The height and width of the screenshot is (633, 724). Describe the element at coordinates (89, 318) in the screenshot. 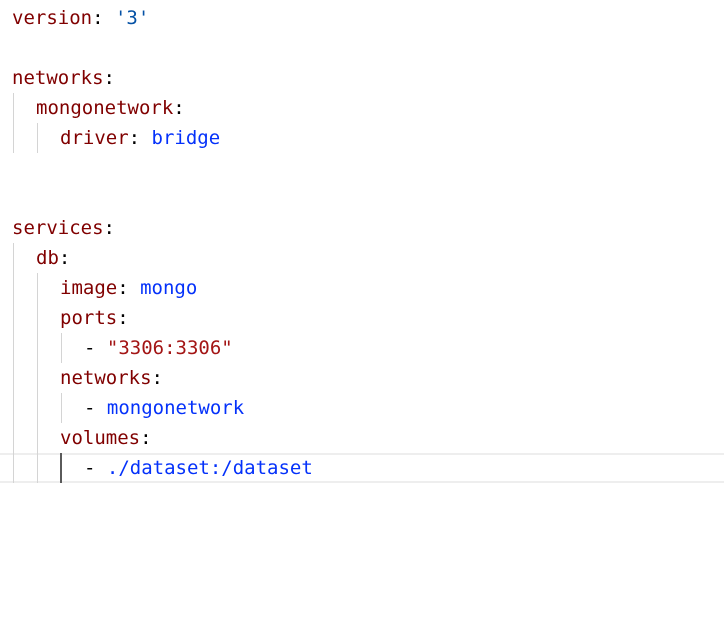

I see `yaml-key: ports` at that location.